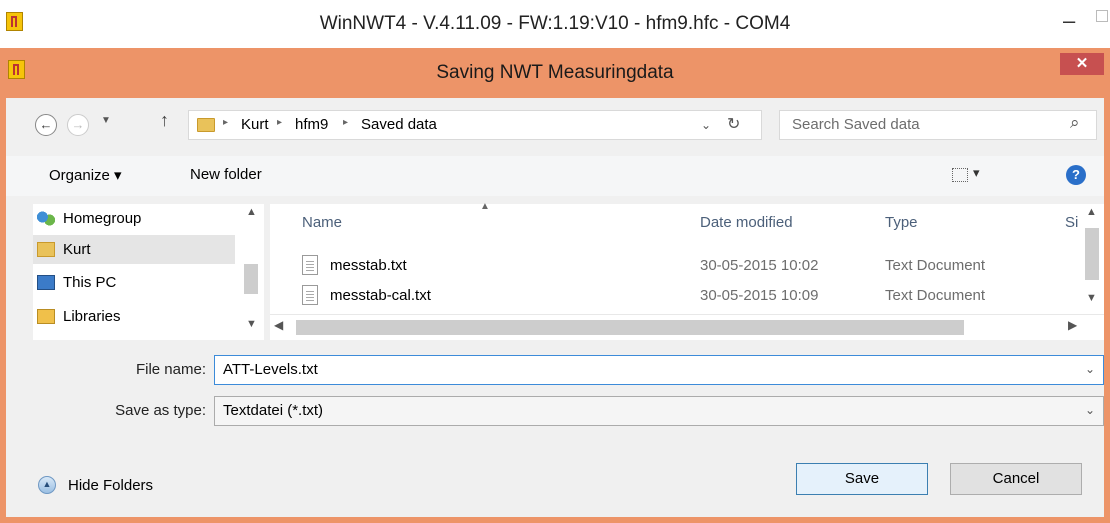 The width and height of the screenshot is (1110, 523). I want to click on file-list-horizontal-scrollbar: ◀ ▶, so click(687, 327).